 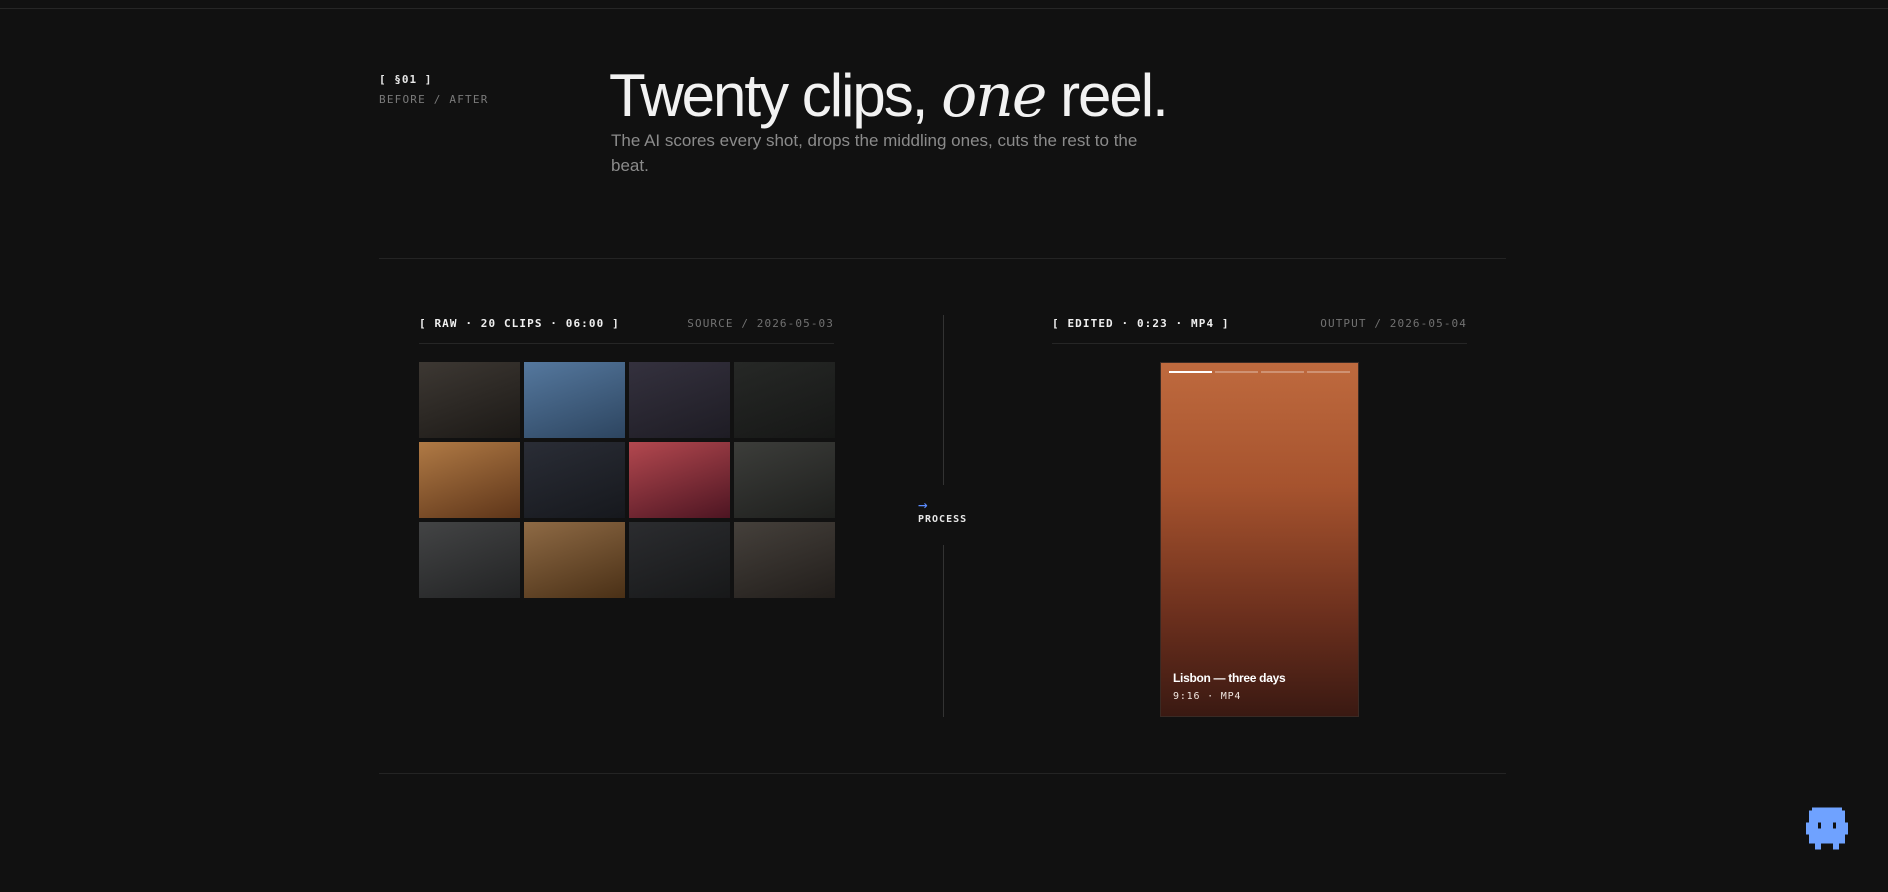 I want to click on headline: Twenty clips, one reel., so click(x=889, y=96).